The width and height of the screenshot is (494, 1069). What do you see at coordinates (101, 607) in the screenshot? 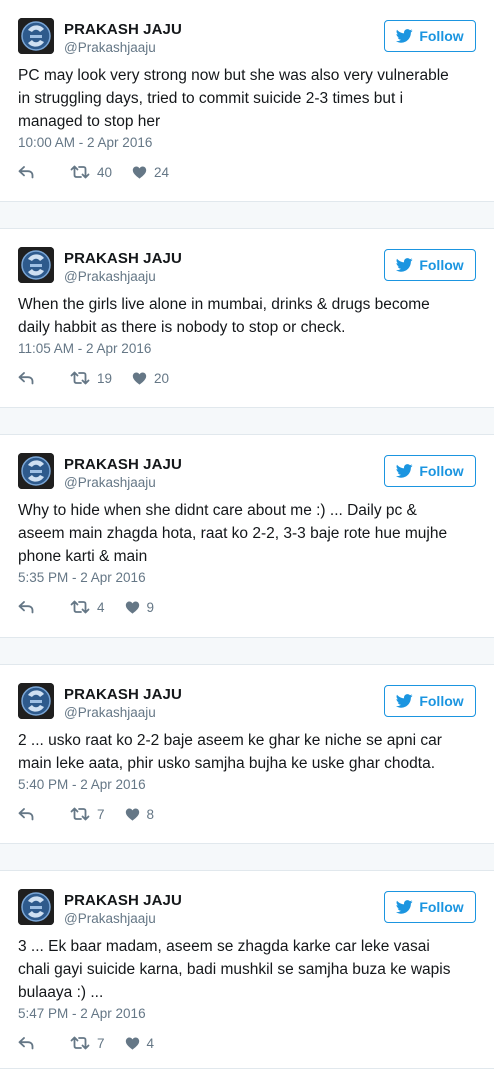
I see `retweet-count: 4` at bounding box center [101, 607].